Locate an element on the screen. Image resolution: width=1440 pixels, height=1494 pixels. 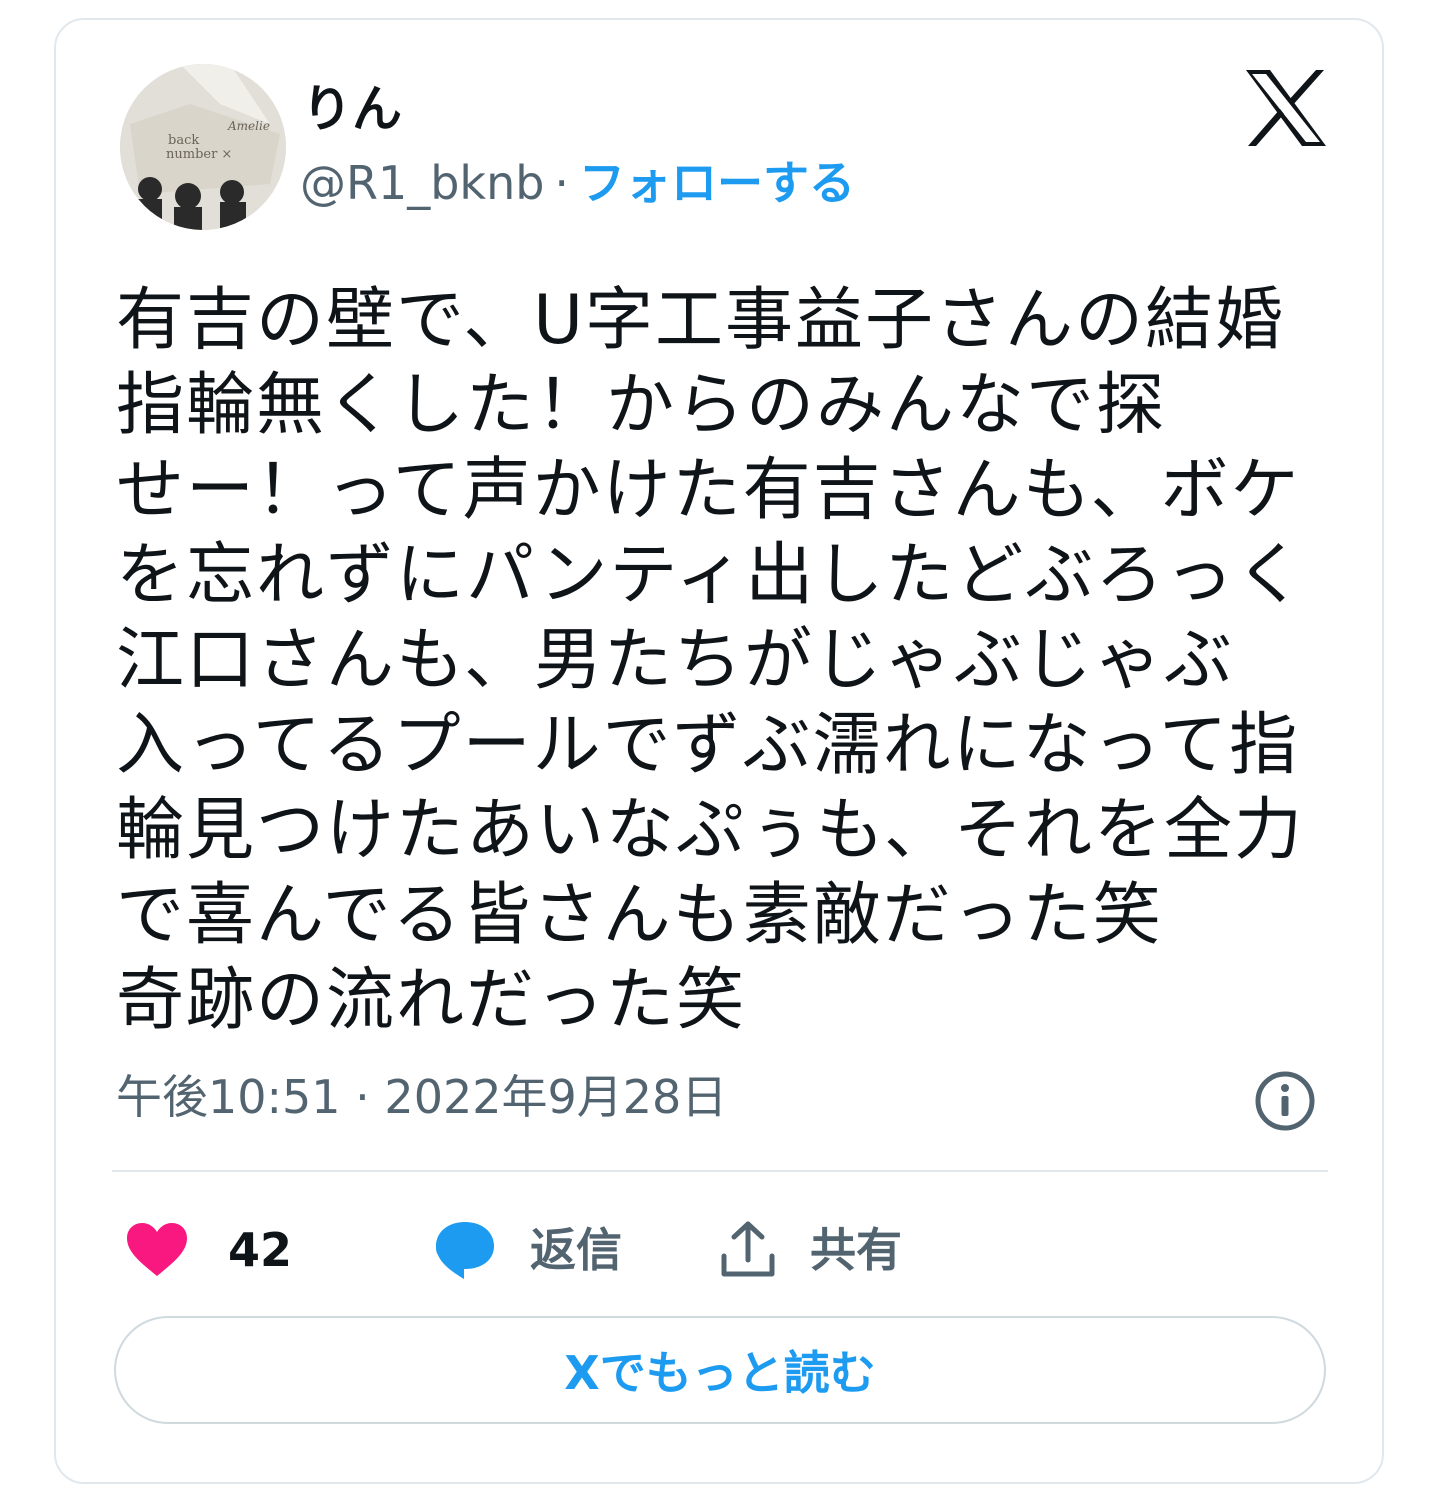
like-count: 42 is located at coordinates (260, 1250).